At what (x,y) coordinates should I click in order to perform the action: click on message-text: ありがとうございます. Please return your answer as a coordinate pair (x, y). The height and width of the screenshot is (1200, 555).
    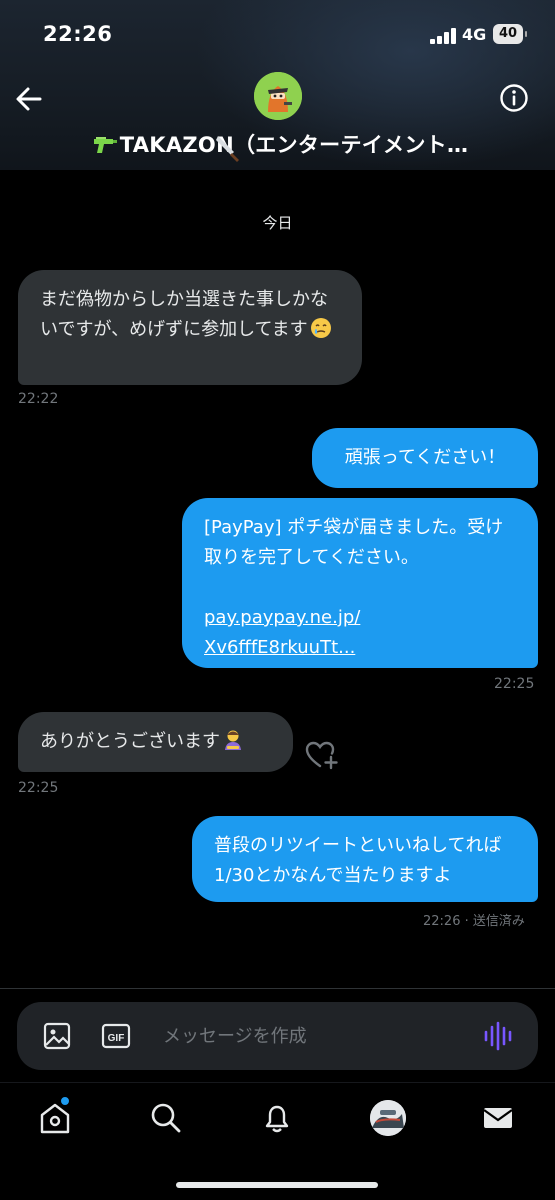
    Looking at the image, I should click on (130, 741).